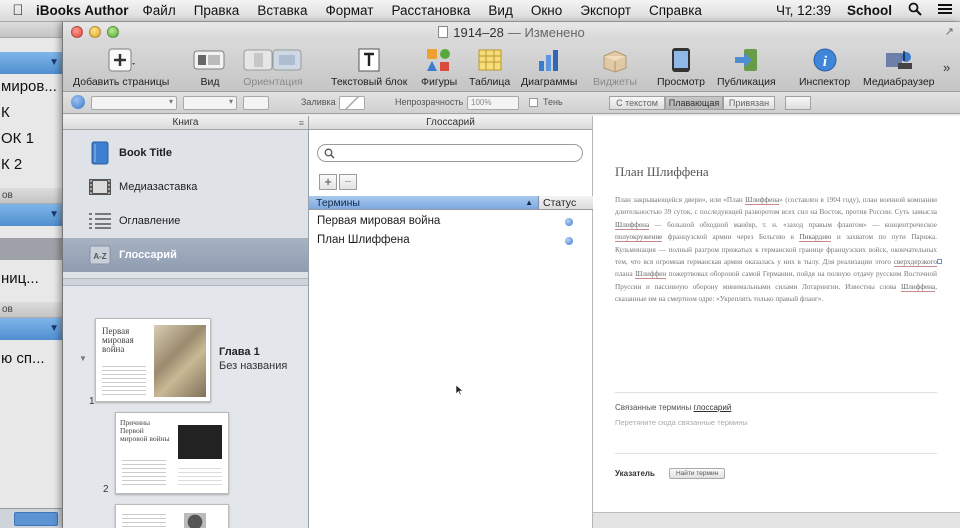  I want to click on resize-handle, so click(939, 261).